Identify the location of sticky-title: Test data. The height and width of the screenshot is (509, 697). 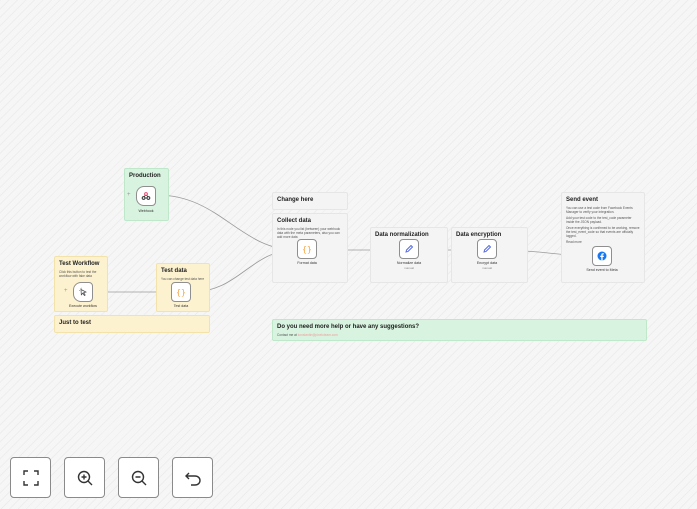
(174, 271).